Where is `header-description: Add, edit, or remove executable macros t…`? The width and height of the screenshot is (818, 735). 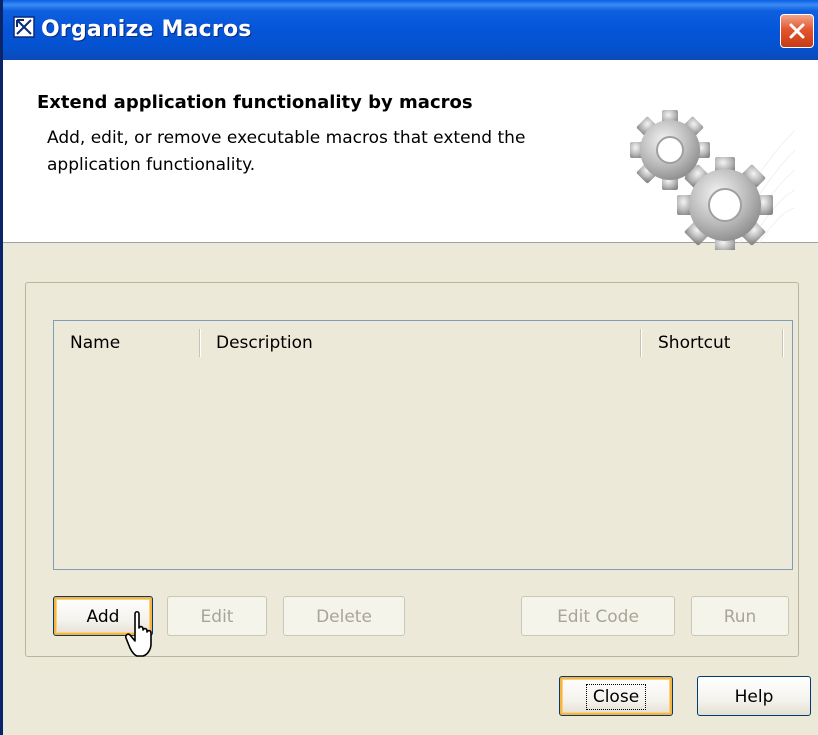
header-description: Add, edit, or remove executable macros t… is located at coordinates (286, 151).